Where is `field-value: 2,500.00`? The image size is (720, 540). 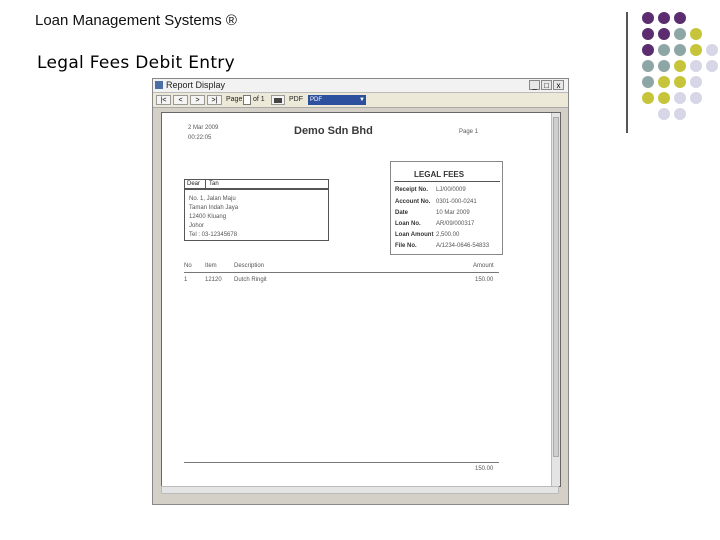
field-value: 2,500.00 is located at coordinates (448, 235).